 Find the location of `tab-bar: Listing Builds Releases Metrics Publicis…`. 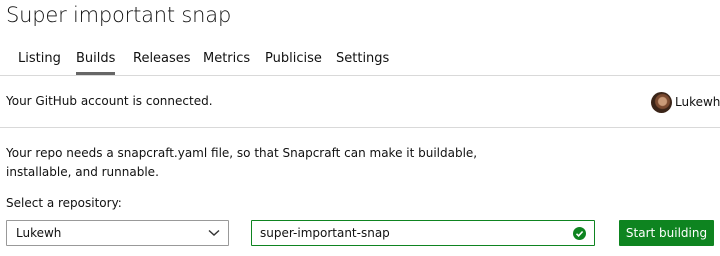

tab-bar: Listing Builds Releases Metrics Publicis… is located at coordinates (360, 60).